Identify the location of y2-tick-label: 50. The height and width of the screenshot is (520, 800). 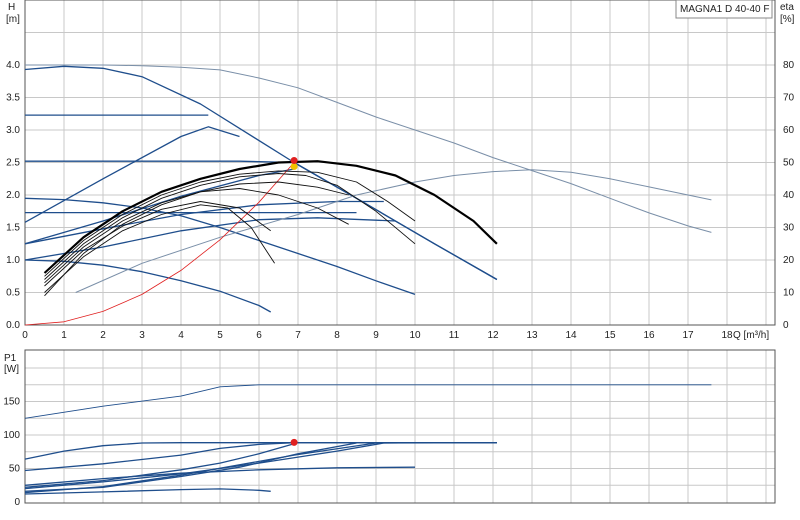
(789, 163).